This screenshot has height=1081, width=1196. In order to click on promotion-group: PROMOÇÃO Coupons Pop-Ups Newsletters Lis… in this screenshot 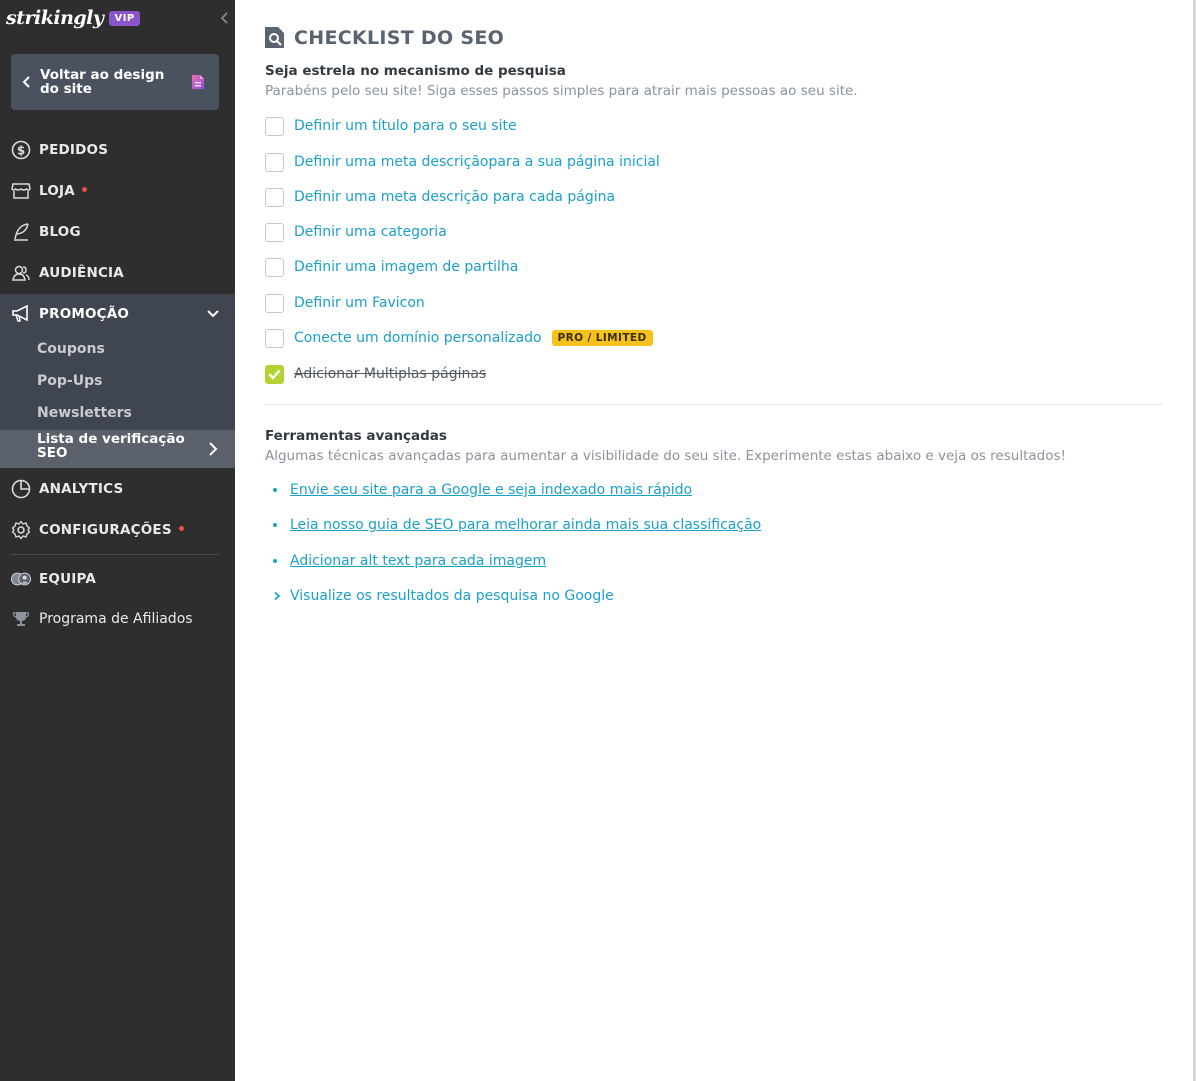, I will do `click(117, 381)`.